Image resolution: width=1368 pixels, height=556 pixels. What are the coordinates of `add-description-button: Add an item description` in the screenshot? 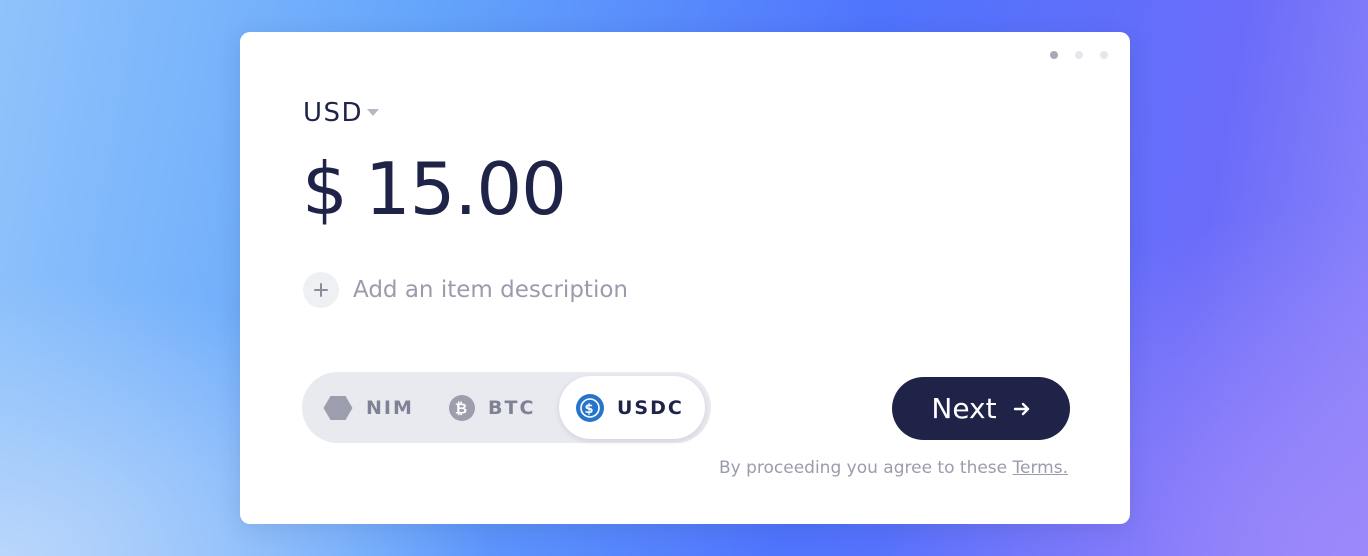 It's located at (465, 290).